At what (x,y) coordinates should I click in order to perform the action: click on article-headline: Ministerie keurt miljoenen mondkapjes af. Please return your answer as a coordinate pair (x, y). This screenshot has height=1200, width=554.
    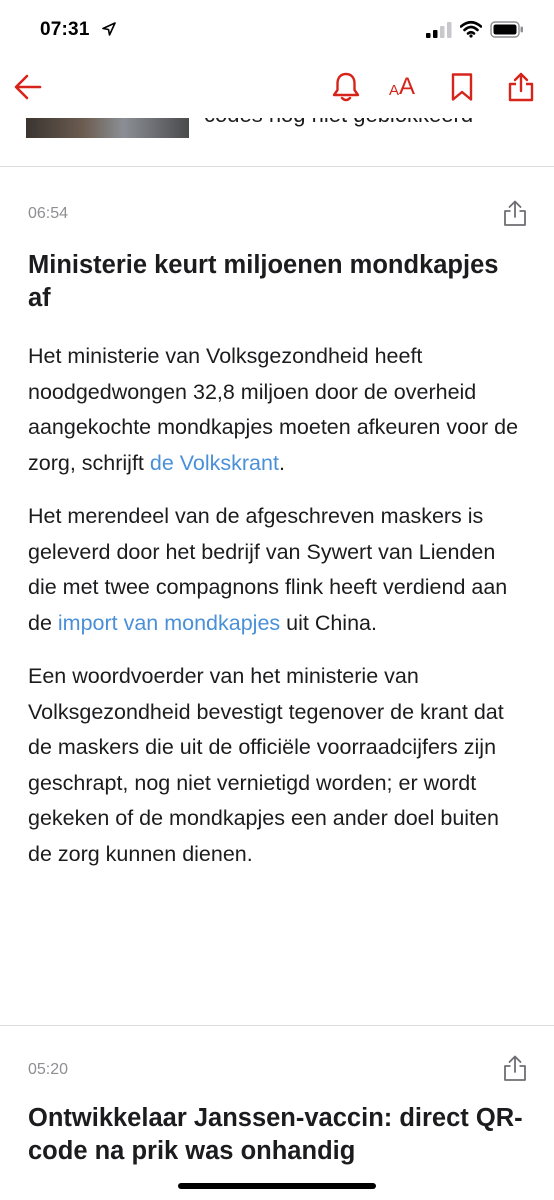
    Looking at the image, I should click on (263, 281).